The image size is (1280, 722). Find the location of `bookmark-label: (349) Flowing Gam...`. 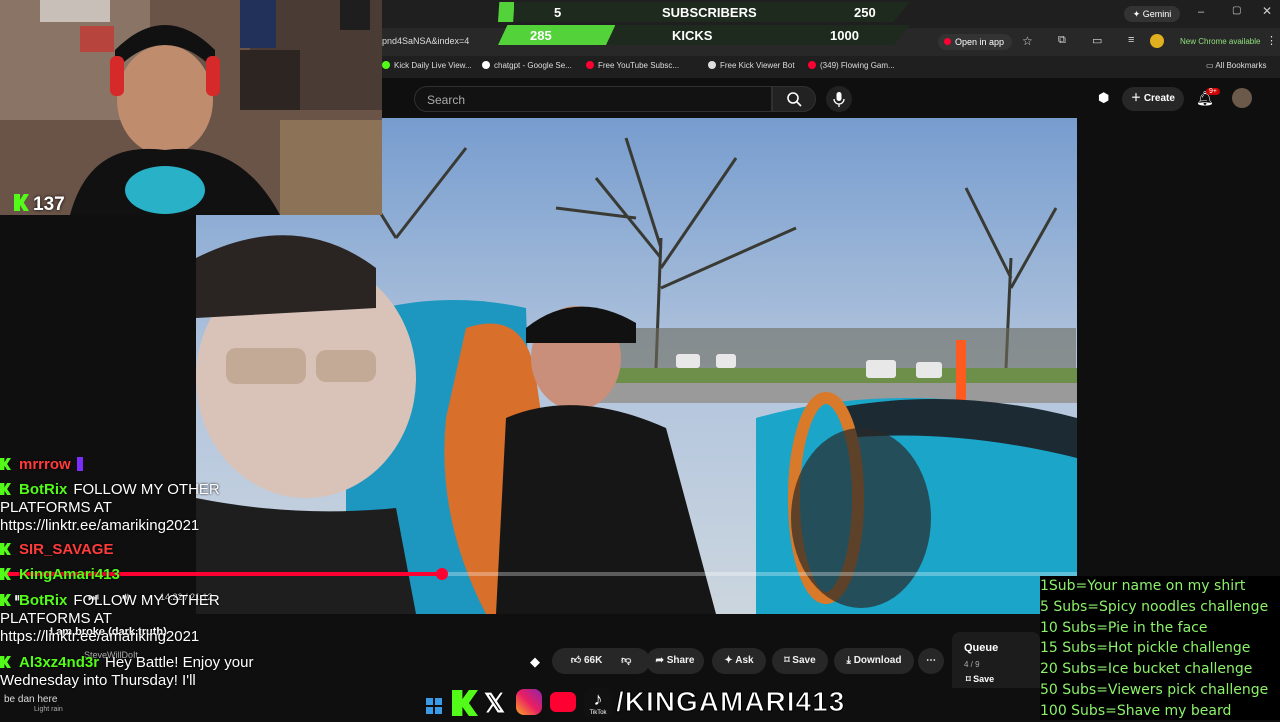

bookmark-label: (349) Flowing Gam... is located at coordinates (857, 65).